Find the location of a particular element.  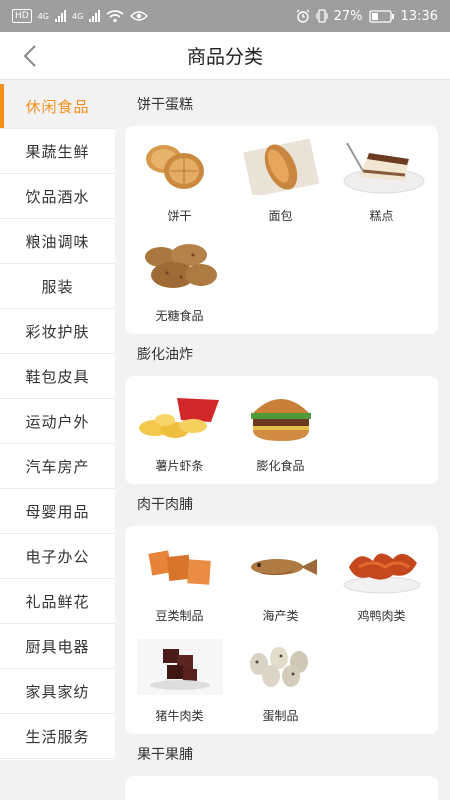

subcategory-label: 膨化食品 is located at coordinates (280, 466).